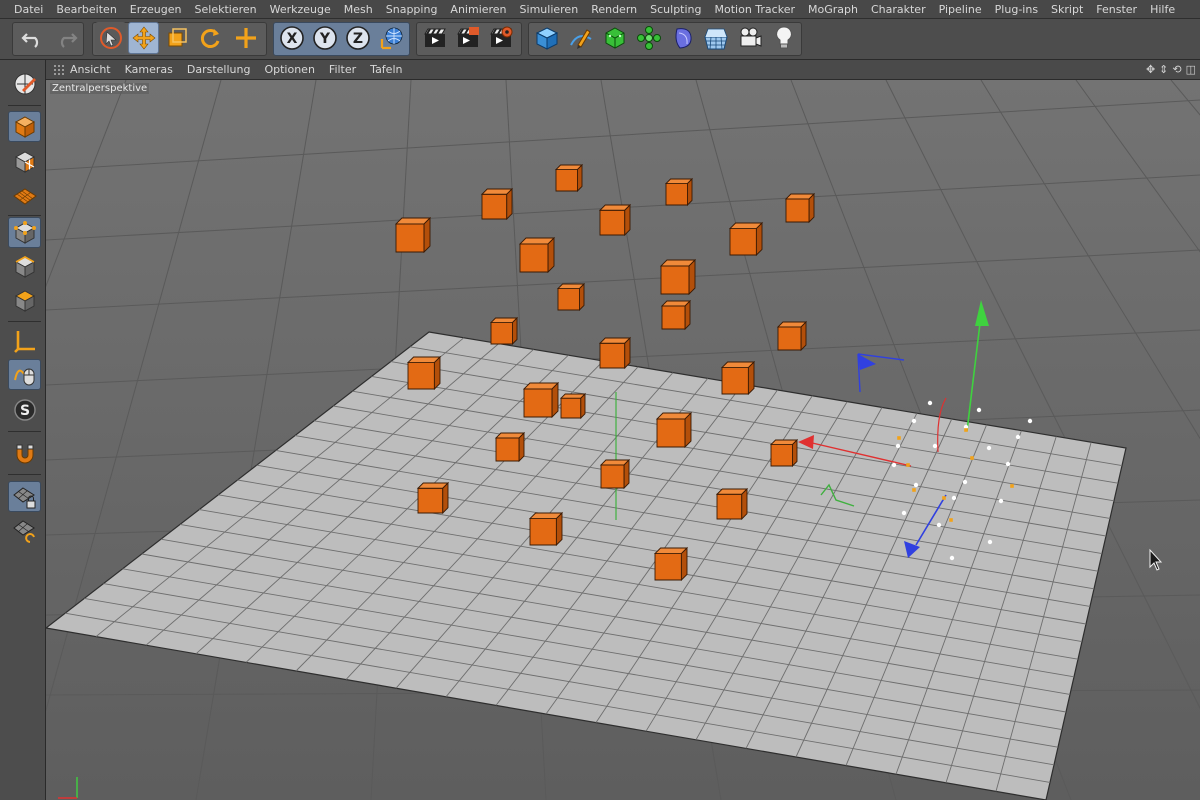  Describe the element at coordinates (1171, 70) in the screenshot. I see `viewport-nav: ✥ ⇕ ⟲ ◫` at that location.